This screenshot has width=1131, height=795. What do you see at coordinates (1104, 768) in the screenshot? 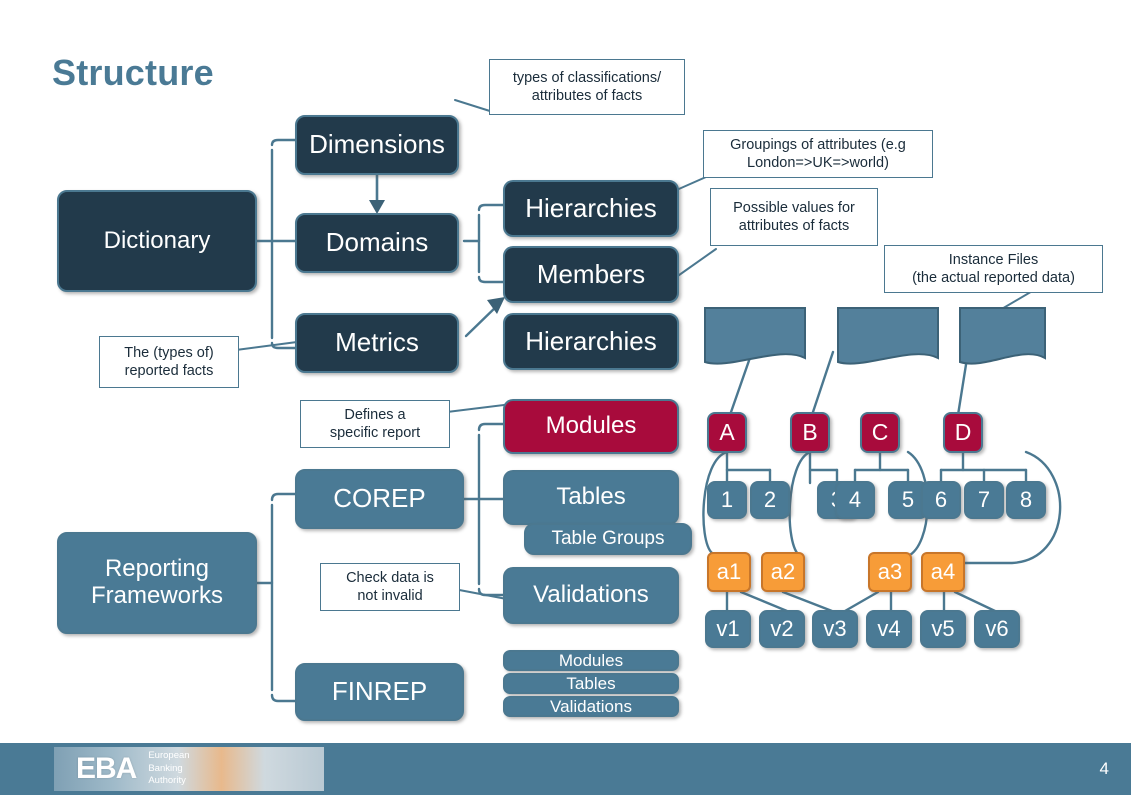
I see `page-number: 4` at bounding box center [1104, 768].